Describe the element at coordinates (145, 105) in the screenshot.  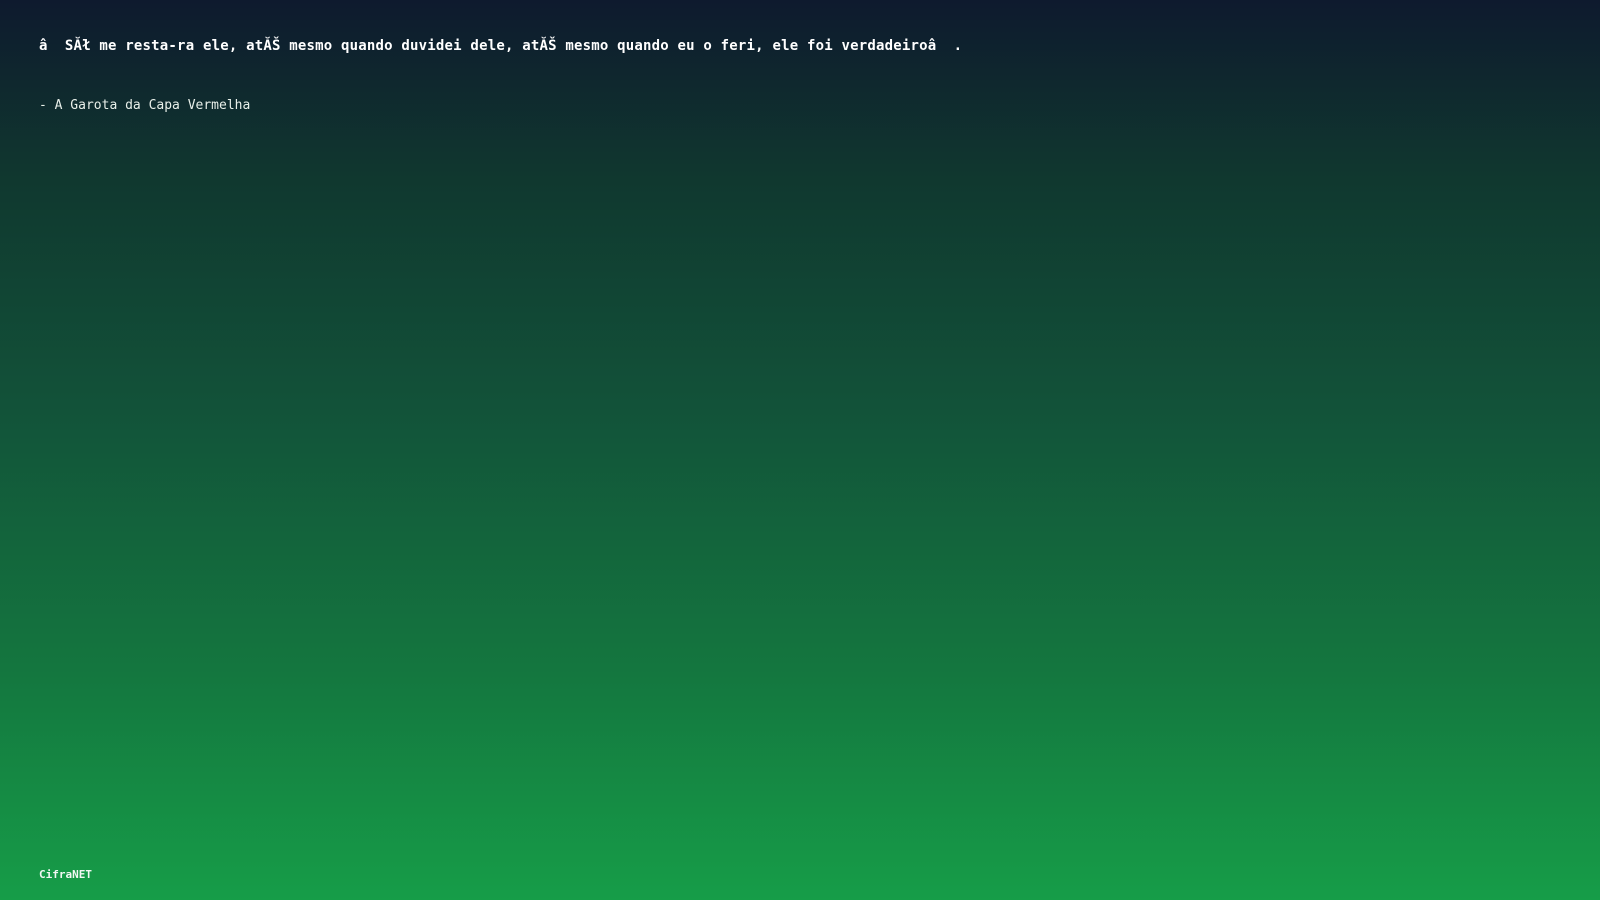
I see `quote-author: - A Garota da Capa Vermelha` at that location.